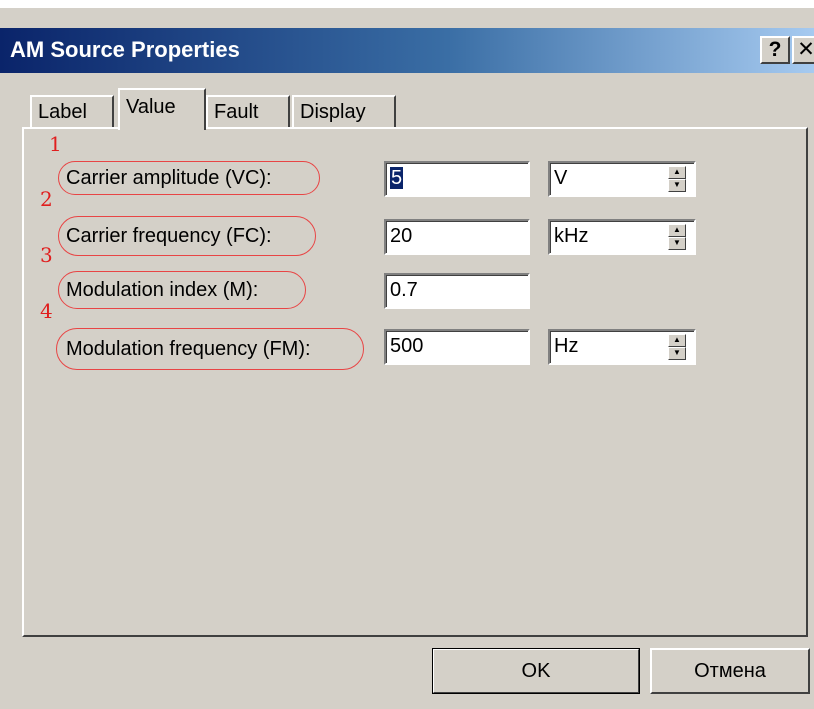 The width and height of the screenshot is (814, 709). What do you see at coordinates (188, 349) in the screenshot?
I see `modulation-frequency-label: Modulation frequency (FM):` at bounding box center [188, 349].